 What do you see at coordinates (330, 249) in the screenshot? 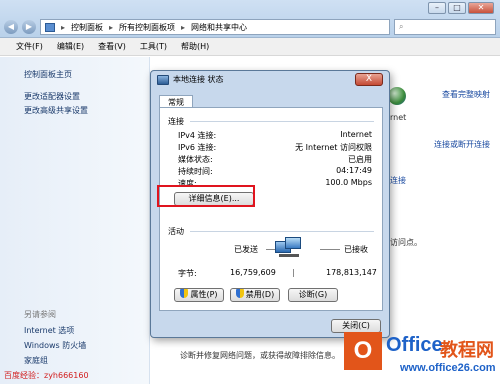
I see `received-line` at bounding box center [330, 249].